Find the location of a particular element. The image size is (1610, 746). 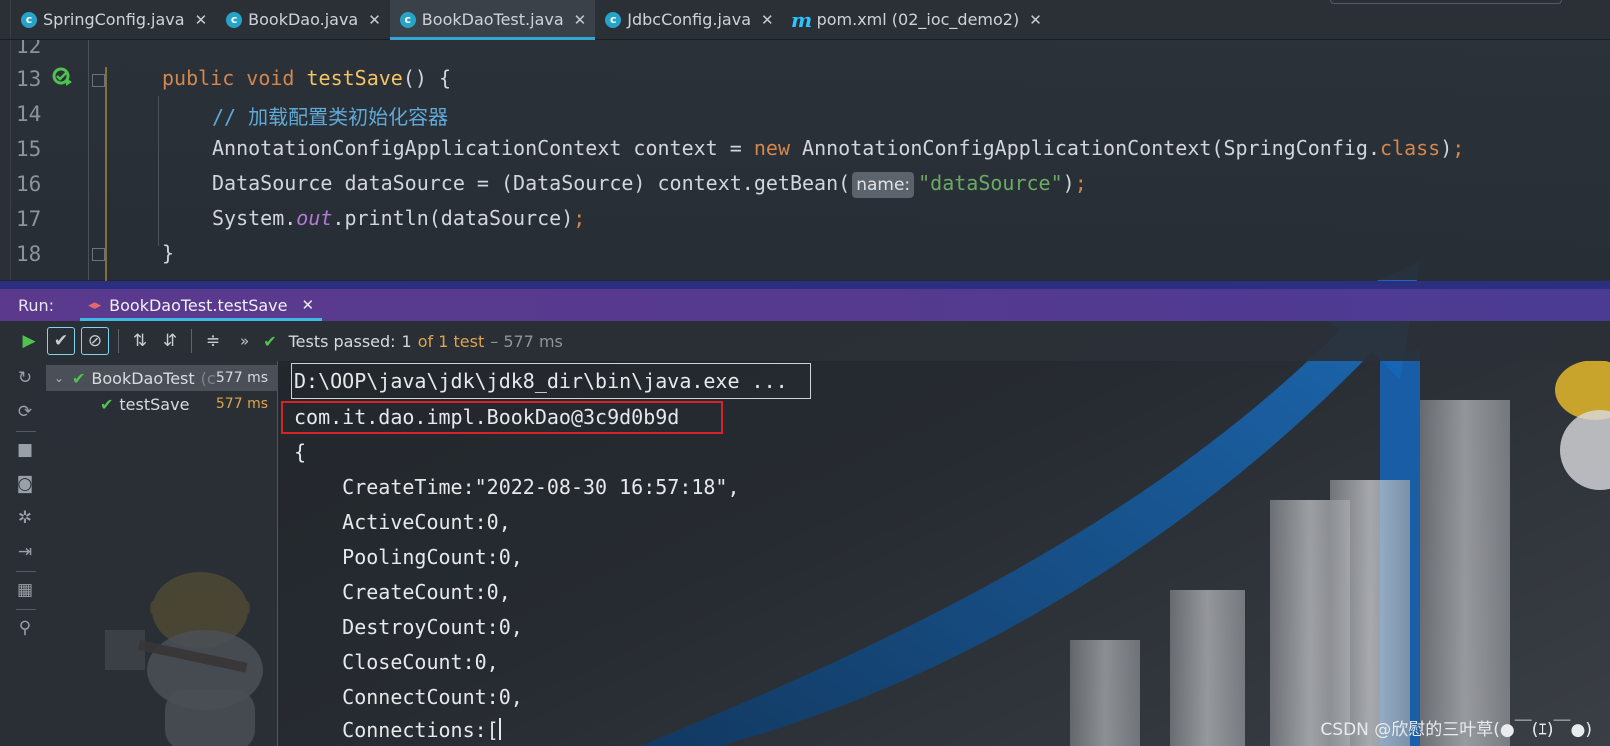

show-ignored-toggle: ⊘ is located at coordinates (95, 341).